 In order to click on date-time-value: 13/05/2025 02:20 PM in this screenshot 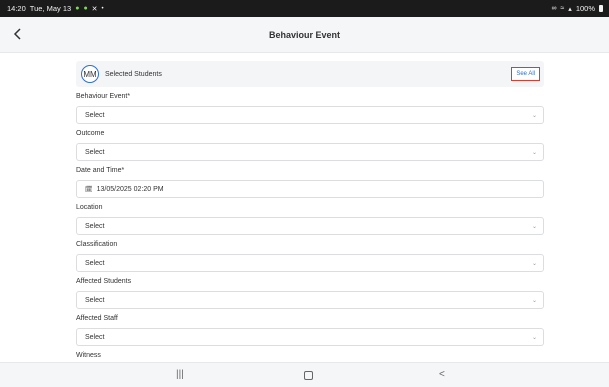, I will do `click(130, 189)`.